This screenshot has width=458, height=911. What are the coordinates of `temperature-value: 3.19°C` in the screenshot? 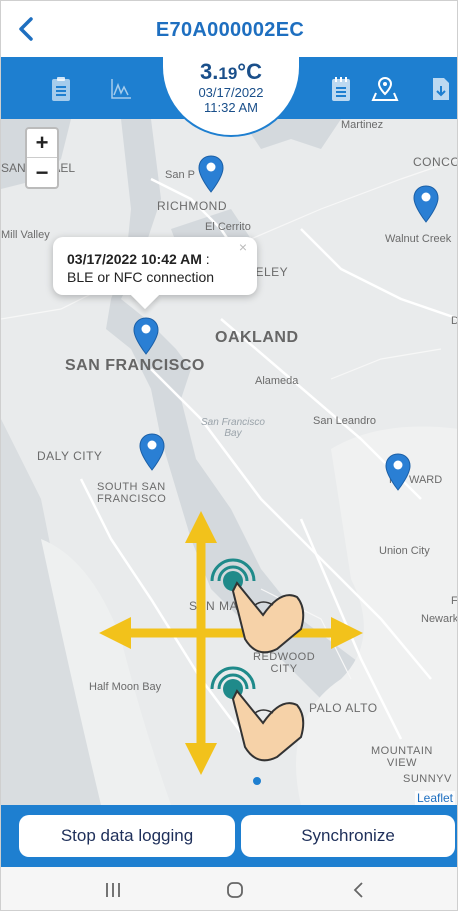 It's located at (231, 71).